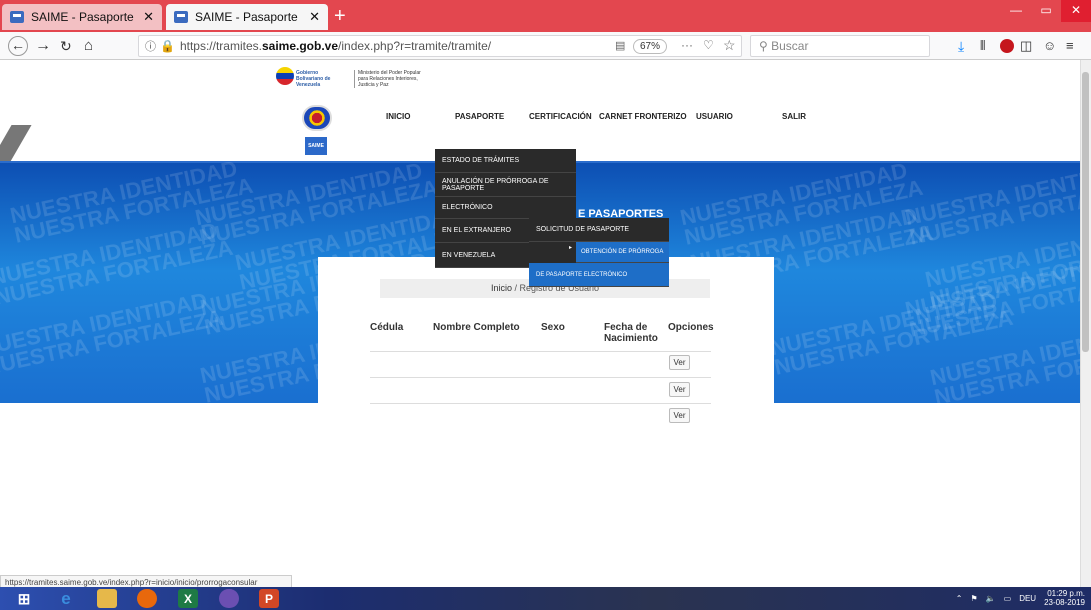  What do you see at coordinates (229, 598) in the screenshot?
I see `app-icon` at bounding box center [229, 598].